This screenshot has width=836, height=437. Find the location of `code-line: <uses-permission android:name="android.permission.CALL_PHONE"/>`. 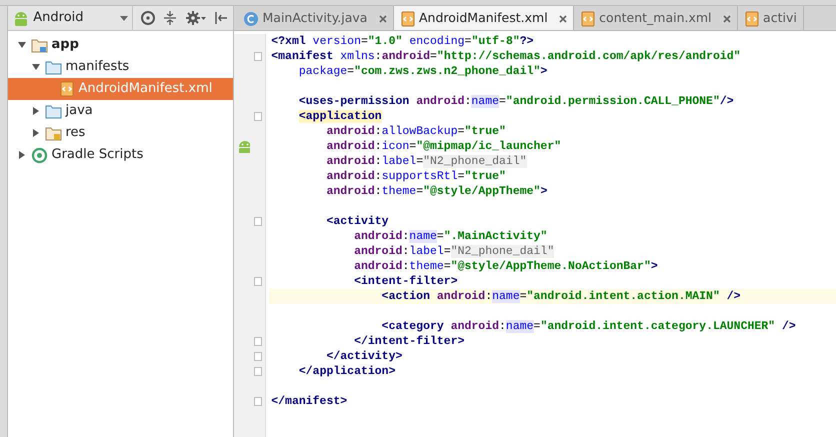

code-line: <uses-permission android:name="android.permission.CALL_PHONE"/> is located at coordinates (516, 102).